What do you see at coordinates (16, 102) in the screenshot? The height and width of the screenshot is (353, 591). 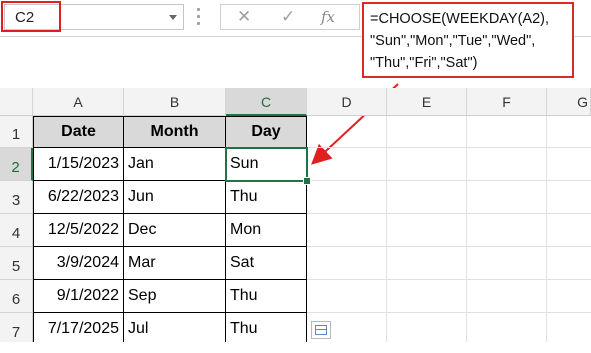 I see `select-all-corner` at bounding box center [16, 102].